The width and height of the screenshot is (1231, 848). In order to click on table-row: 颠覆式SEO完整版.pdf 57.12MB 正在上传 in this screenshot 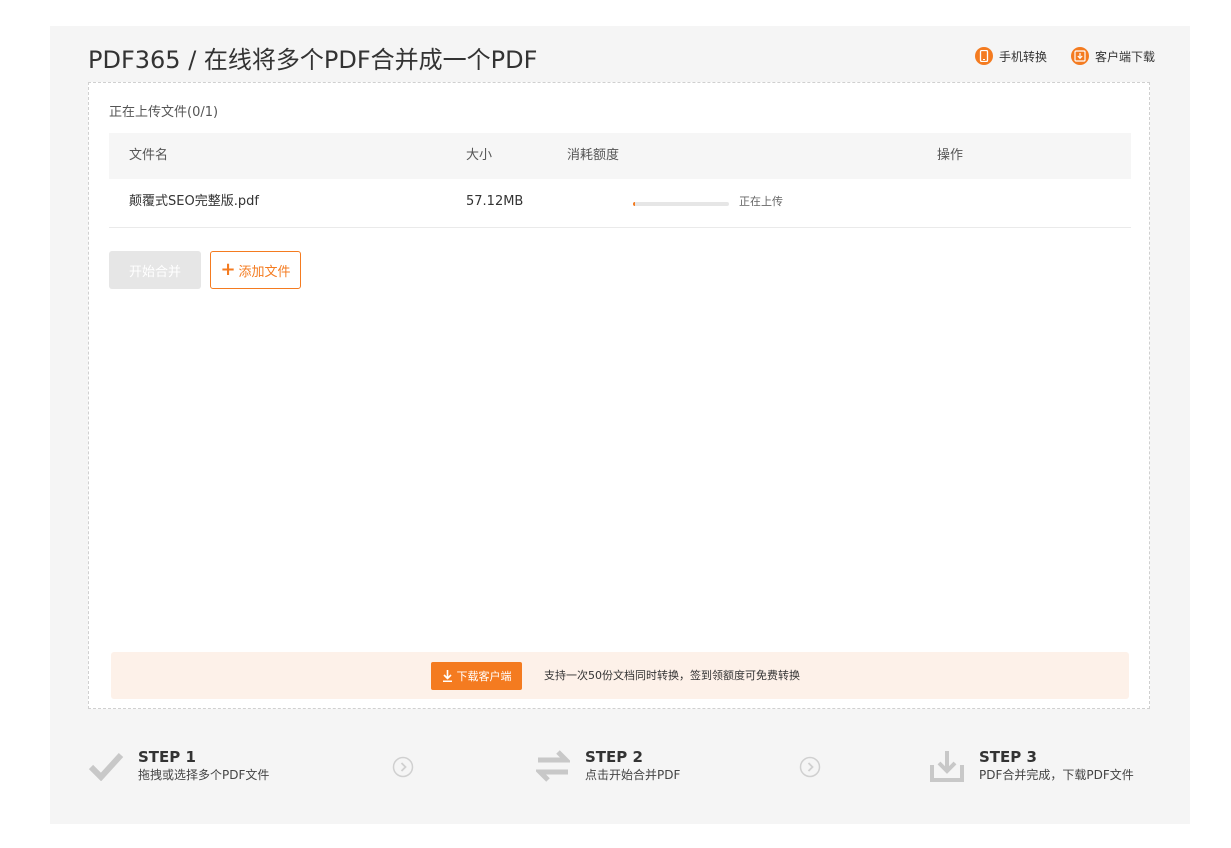, I will do `click(620, 203)`.